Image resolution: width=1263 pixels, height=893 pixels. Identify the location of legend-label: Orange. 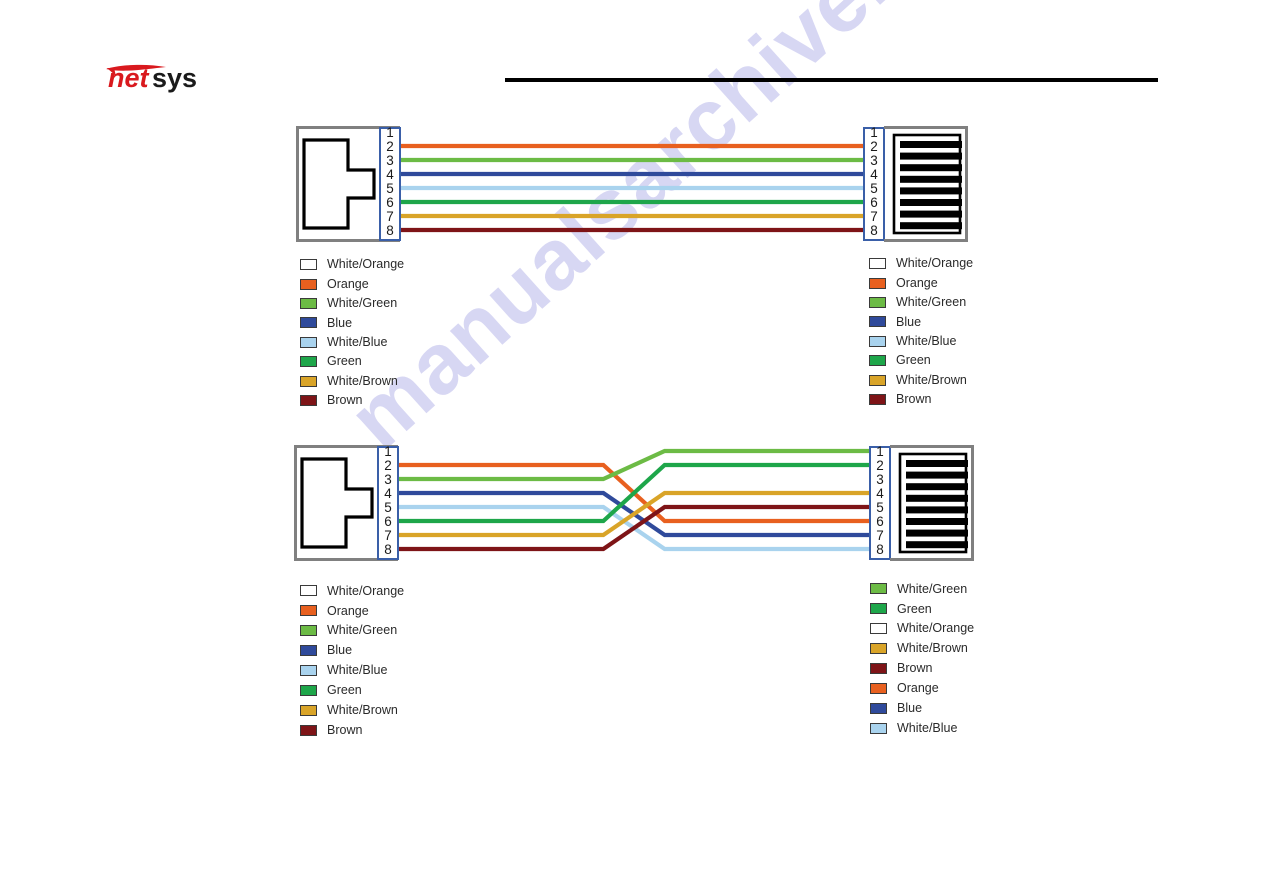
(348, 283).